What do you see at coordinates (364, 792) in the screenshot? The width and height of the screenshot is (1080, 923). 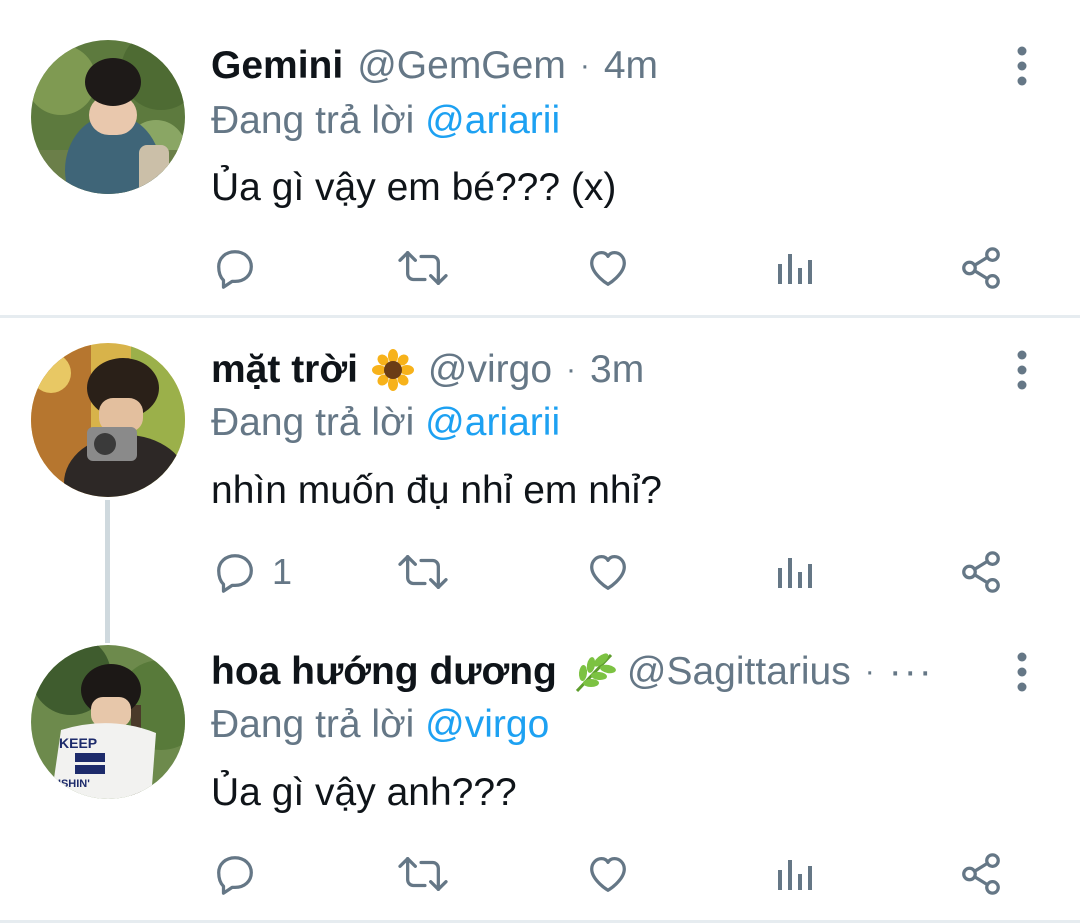 I see `tweet-text: Ủa gì vậy anh???` at bounding box center [364, 792].